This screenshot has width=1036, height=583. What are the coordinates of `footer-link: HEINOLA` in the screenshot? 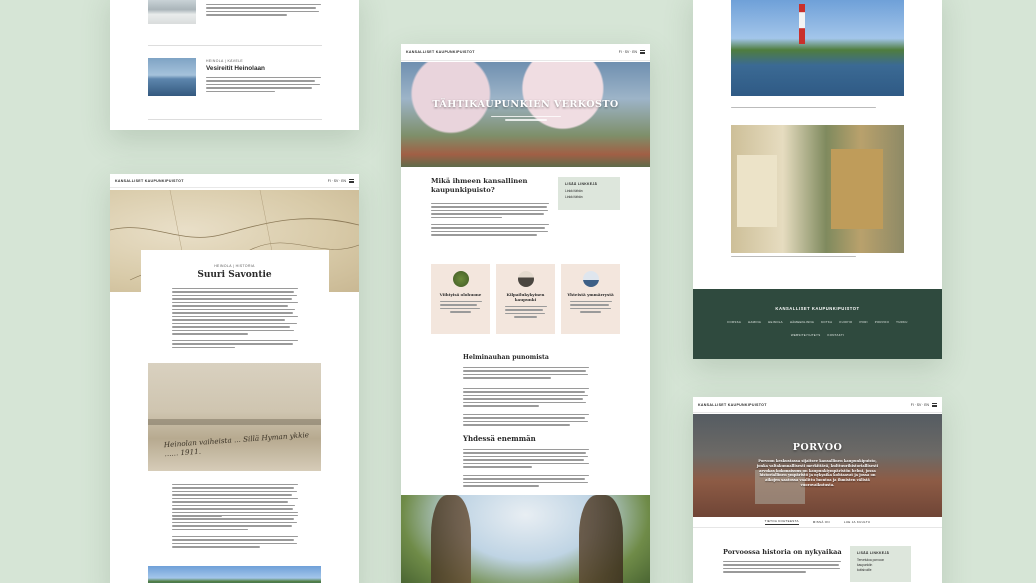 It's located at (775, 322).